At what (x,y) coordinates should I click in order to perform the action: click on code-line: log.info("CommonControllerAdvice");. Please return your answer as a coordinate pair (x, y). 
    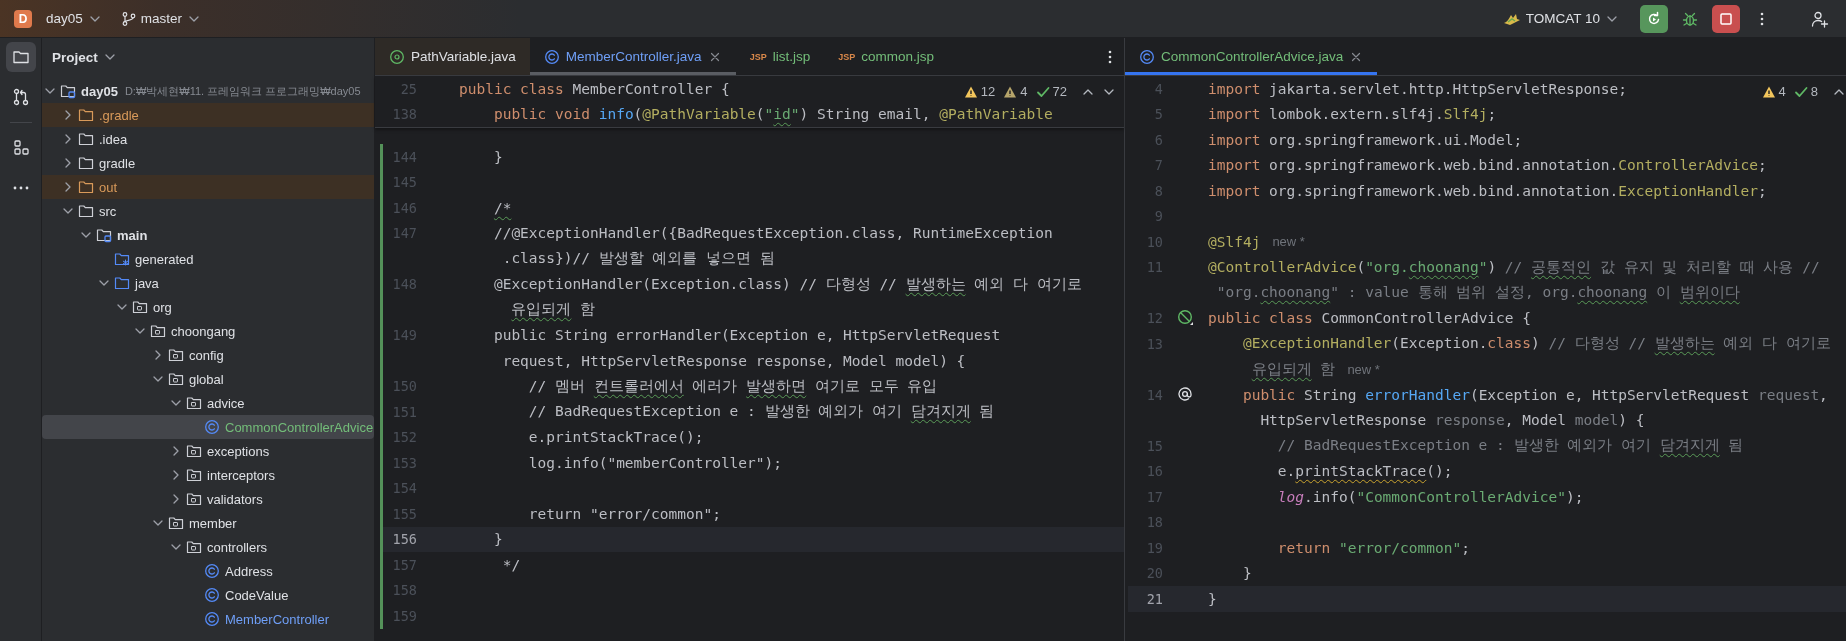
    Looking at the image, I should click on (1430, 496).